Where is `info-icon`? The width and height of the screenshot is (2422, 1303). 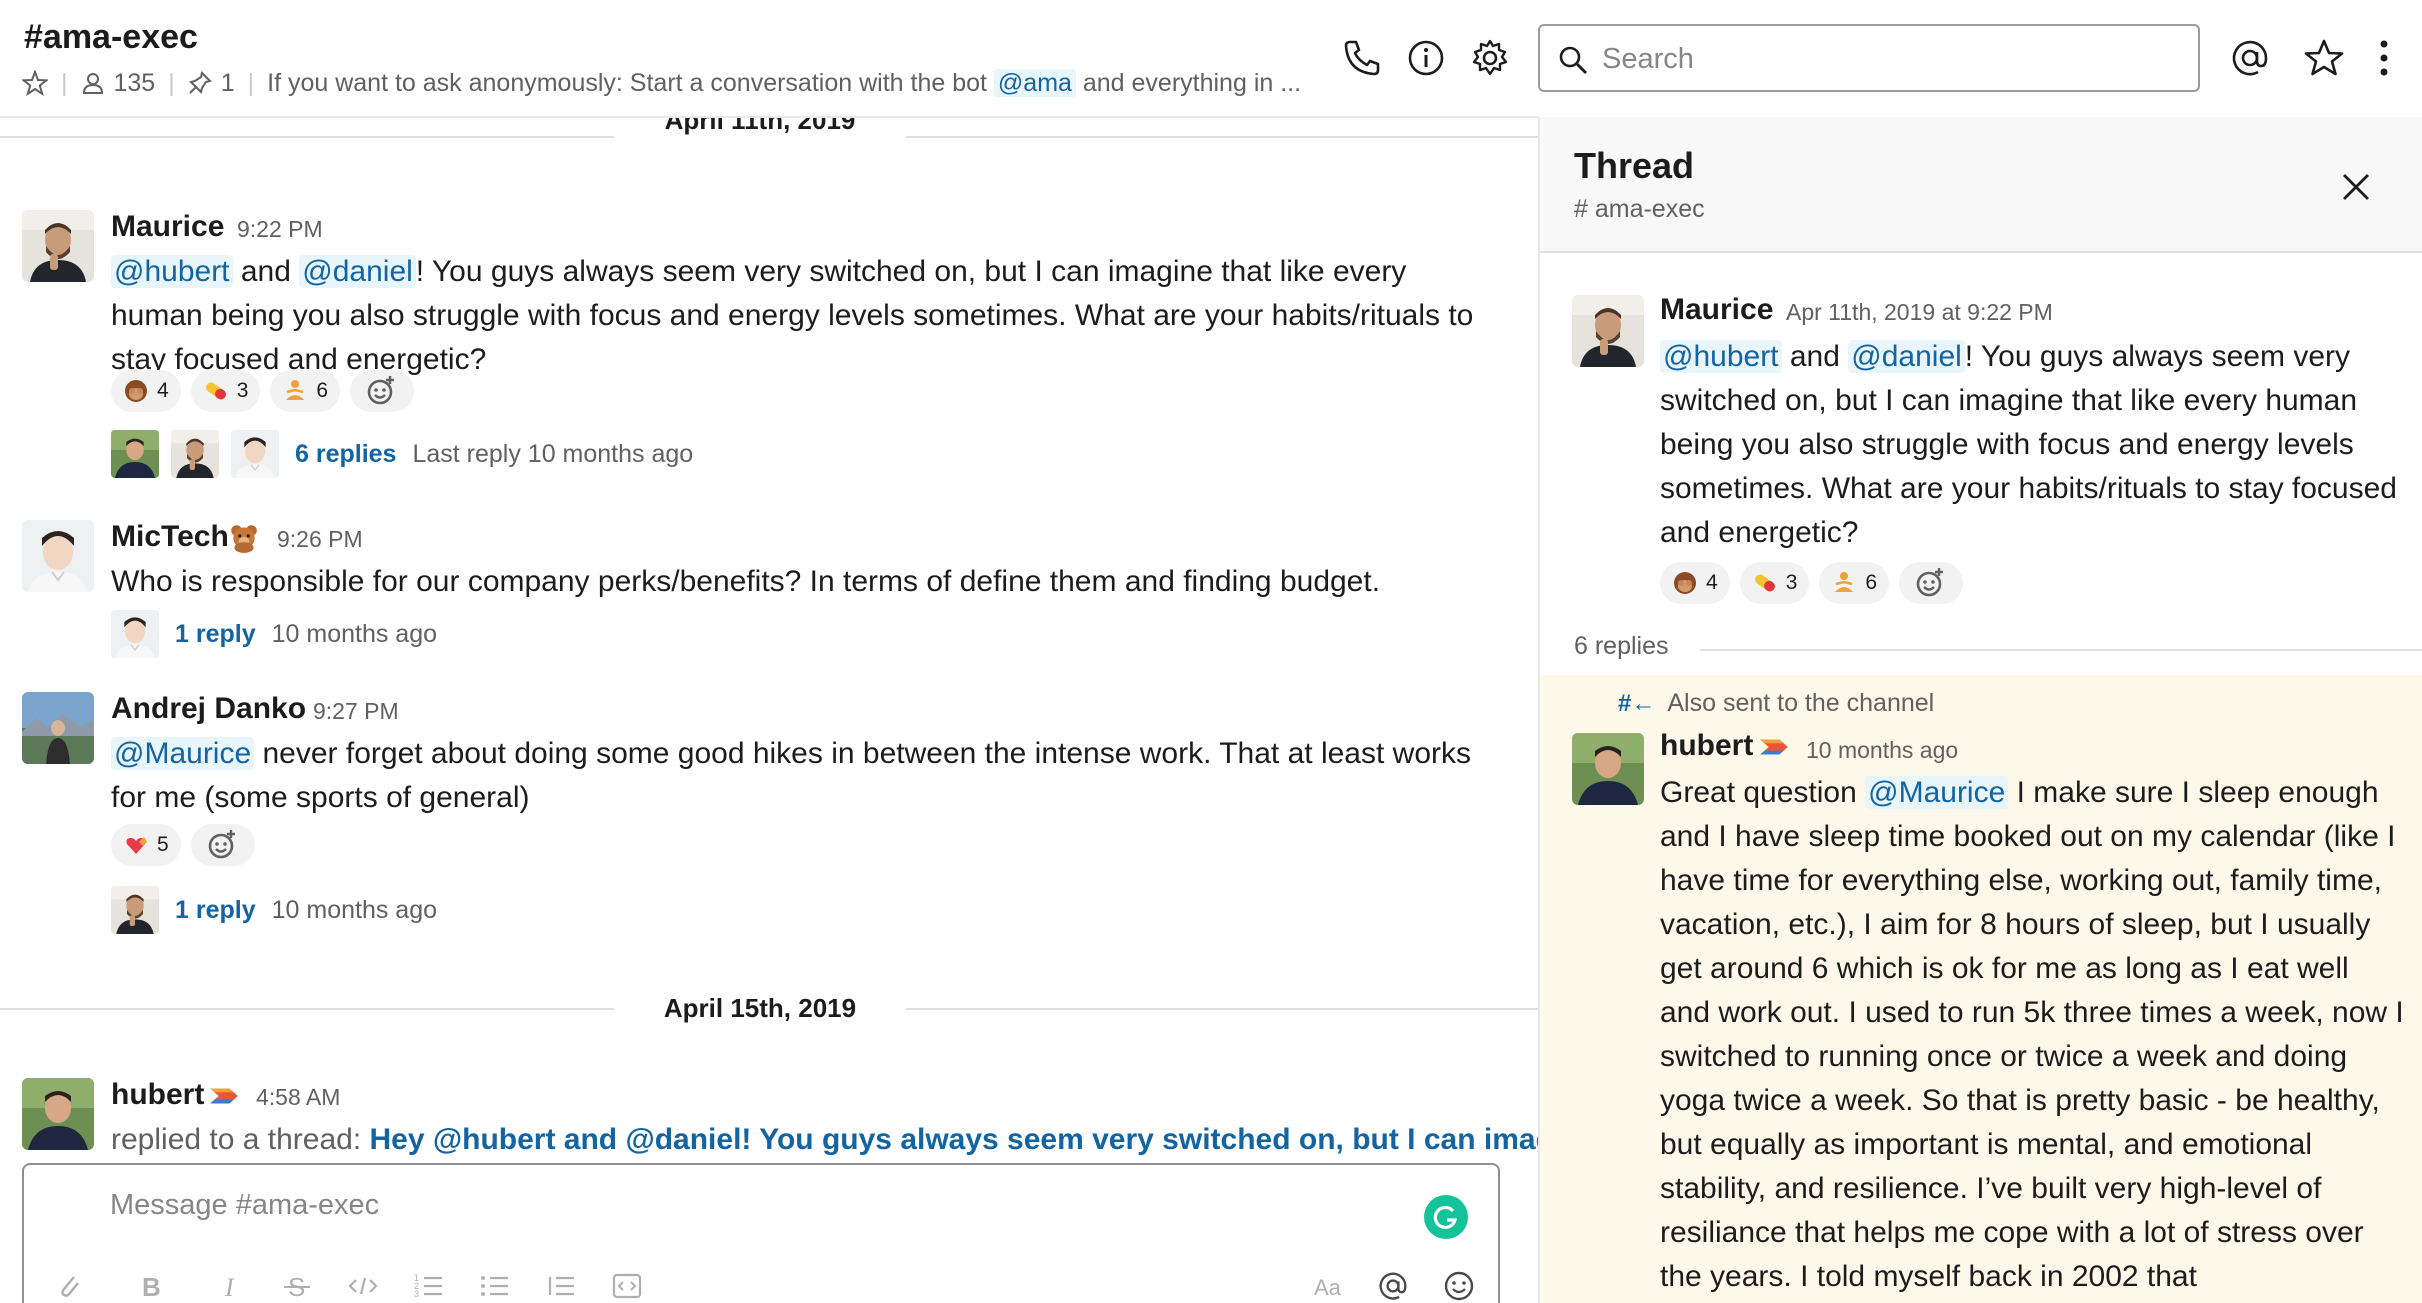 info-icon is located at coordinates (1426, 58).